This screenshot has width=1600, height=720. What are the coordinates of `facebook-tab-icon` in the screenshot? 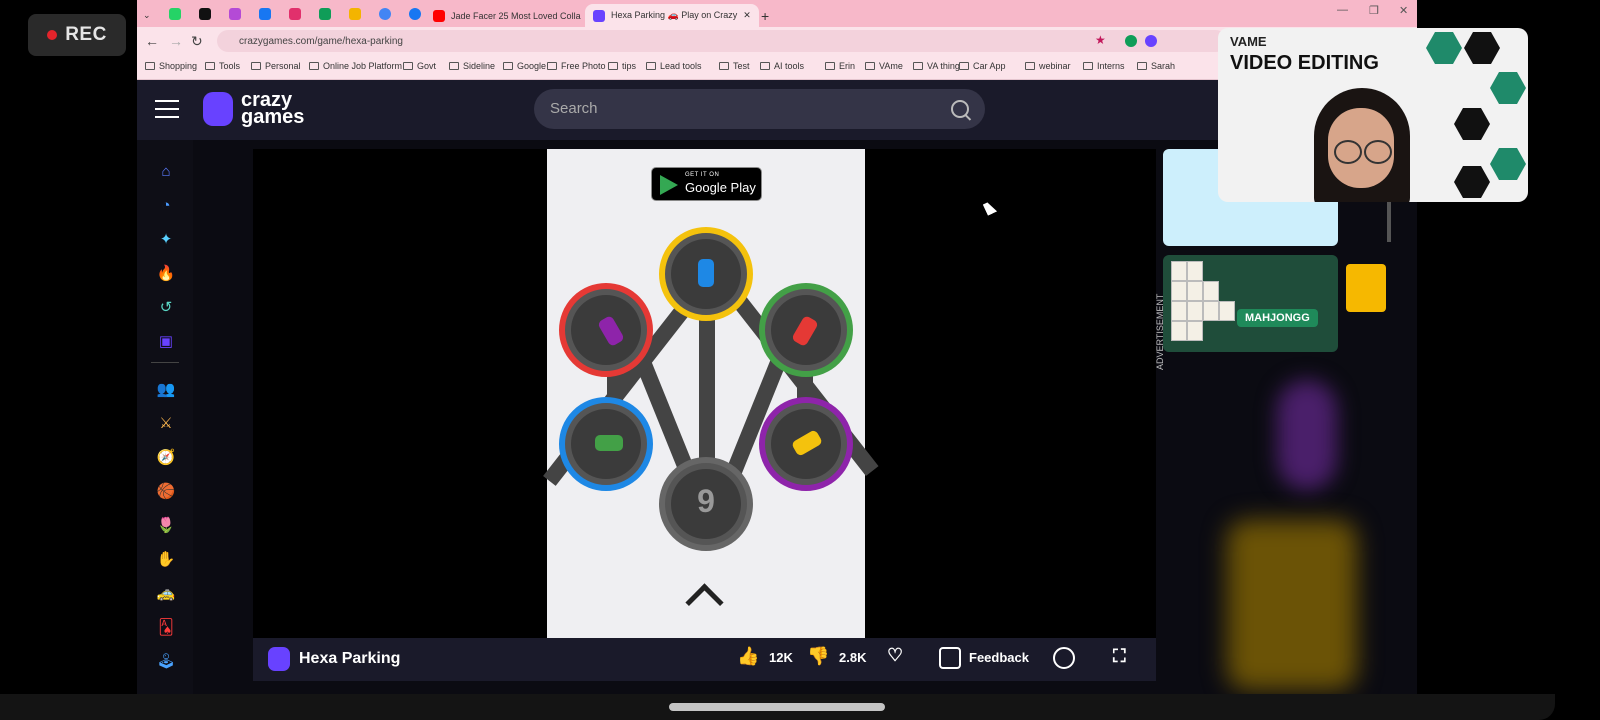 It's located at (415, 14).